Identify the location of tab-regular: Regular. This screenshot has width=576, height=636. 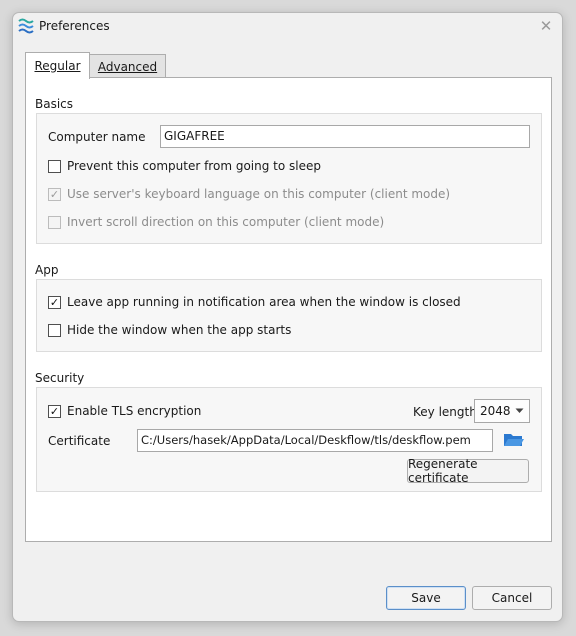
(57, 65).